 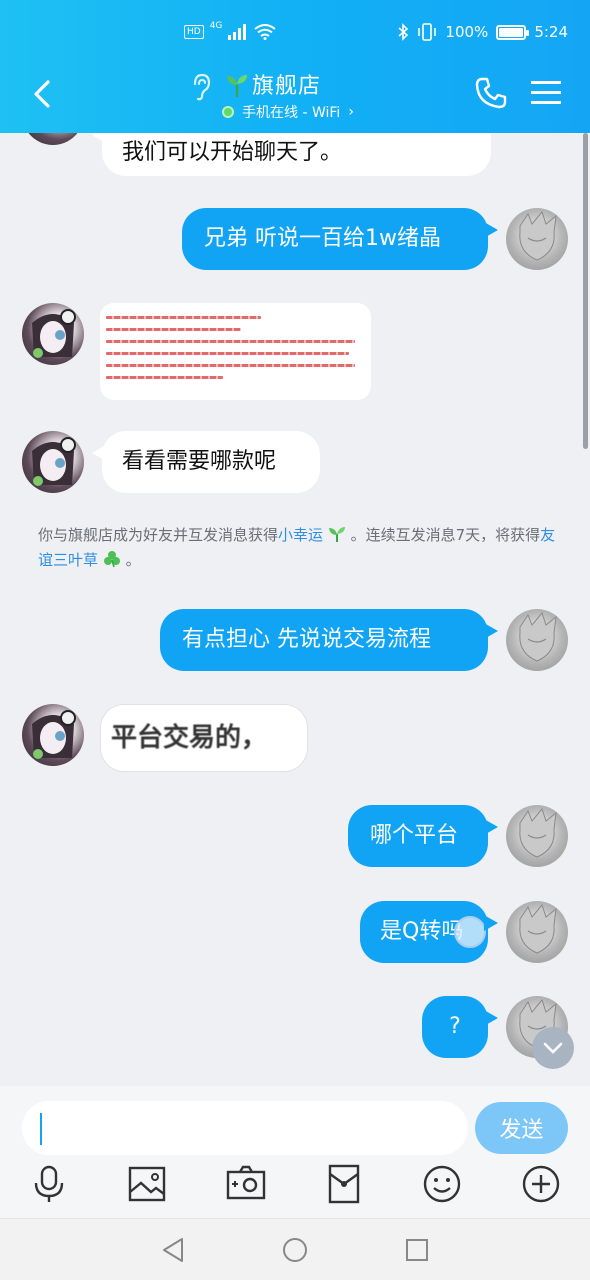 I want to click on battery-percent: 100%, so click(x=467, y=32).